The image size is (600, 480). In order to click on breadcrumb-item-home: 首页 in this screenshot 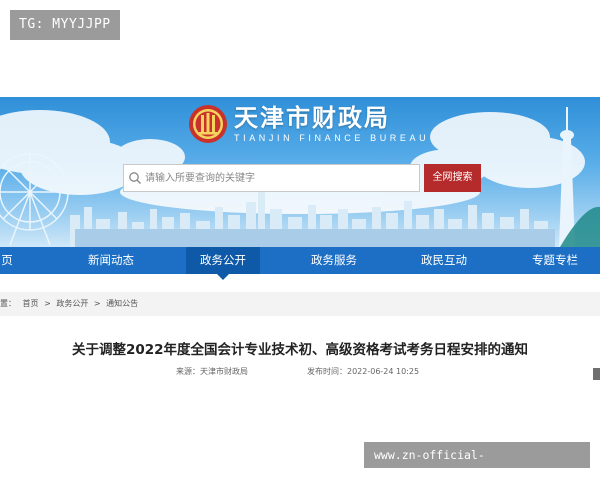, I will do `click(31, 304)`.